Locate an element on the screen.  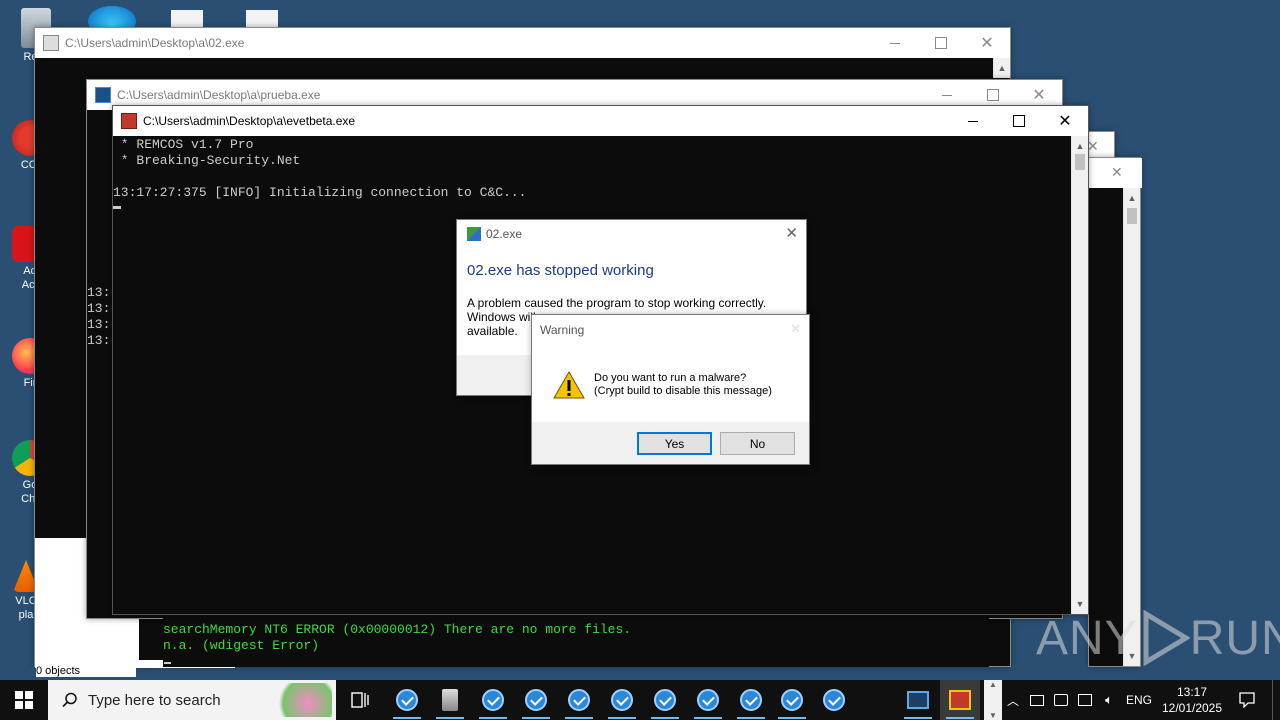
notifications-button is located at coordinates (1247, 700).